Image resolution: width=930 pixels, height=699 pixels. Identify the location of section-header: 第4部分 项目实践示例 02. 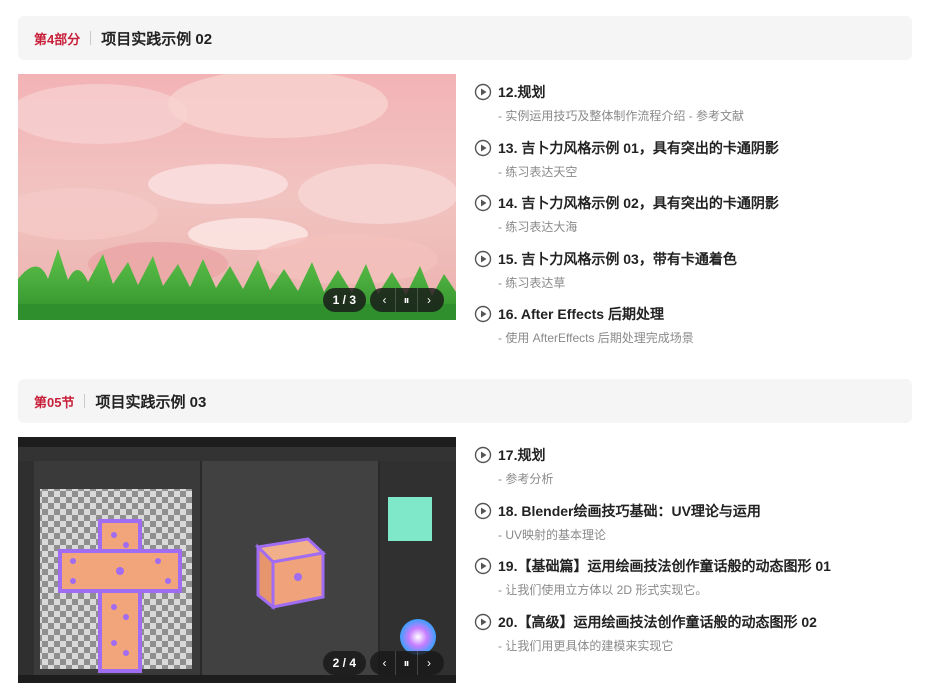
(465, 38).